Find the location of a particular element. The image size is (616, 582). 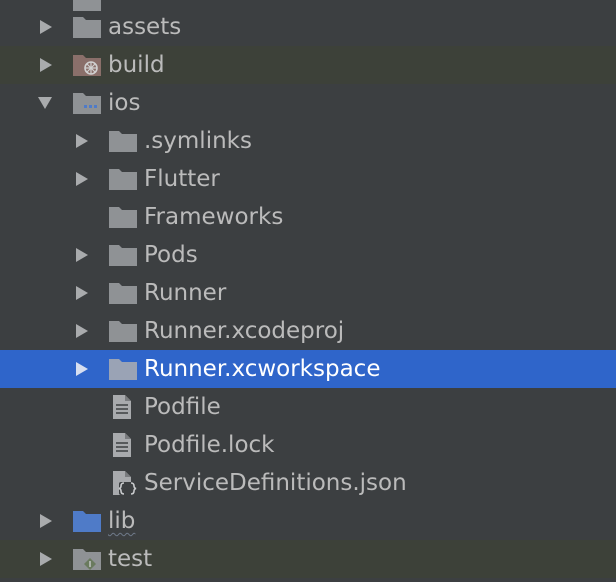

tree-item-label: assets is located at coordinates (145, 27).